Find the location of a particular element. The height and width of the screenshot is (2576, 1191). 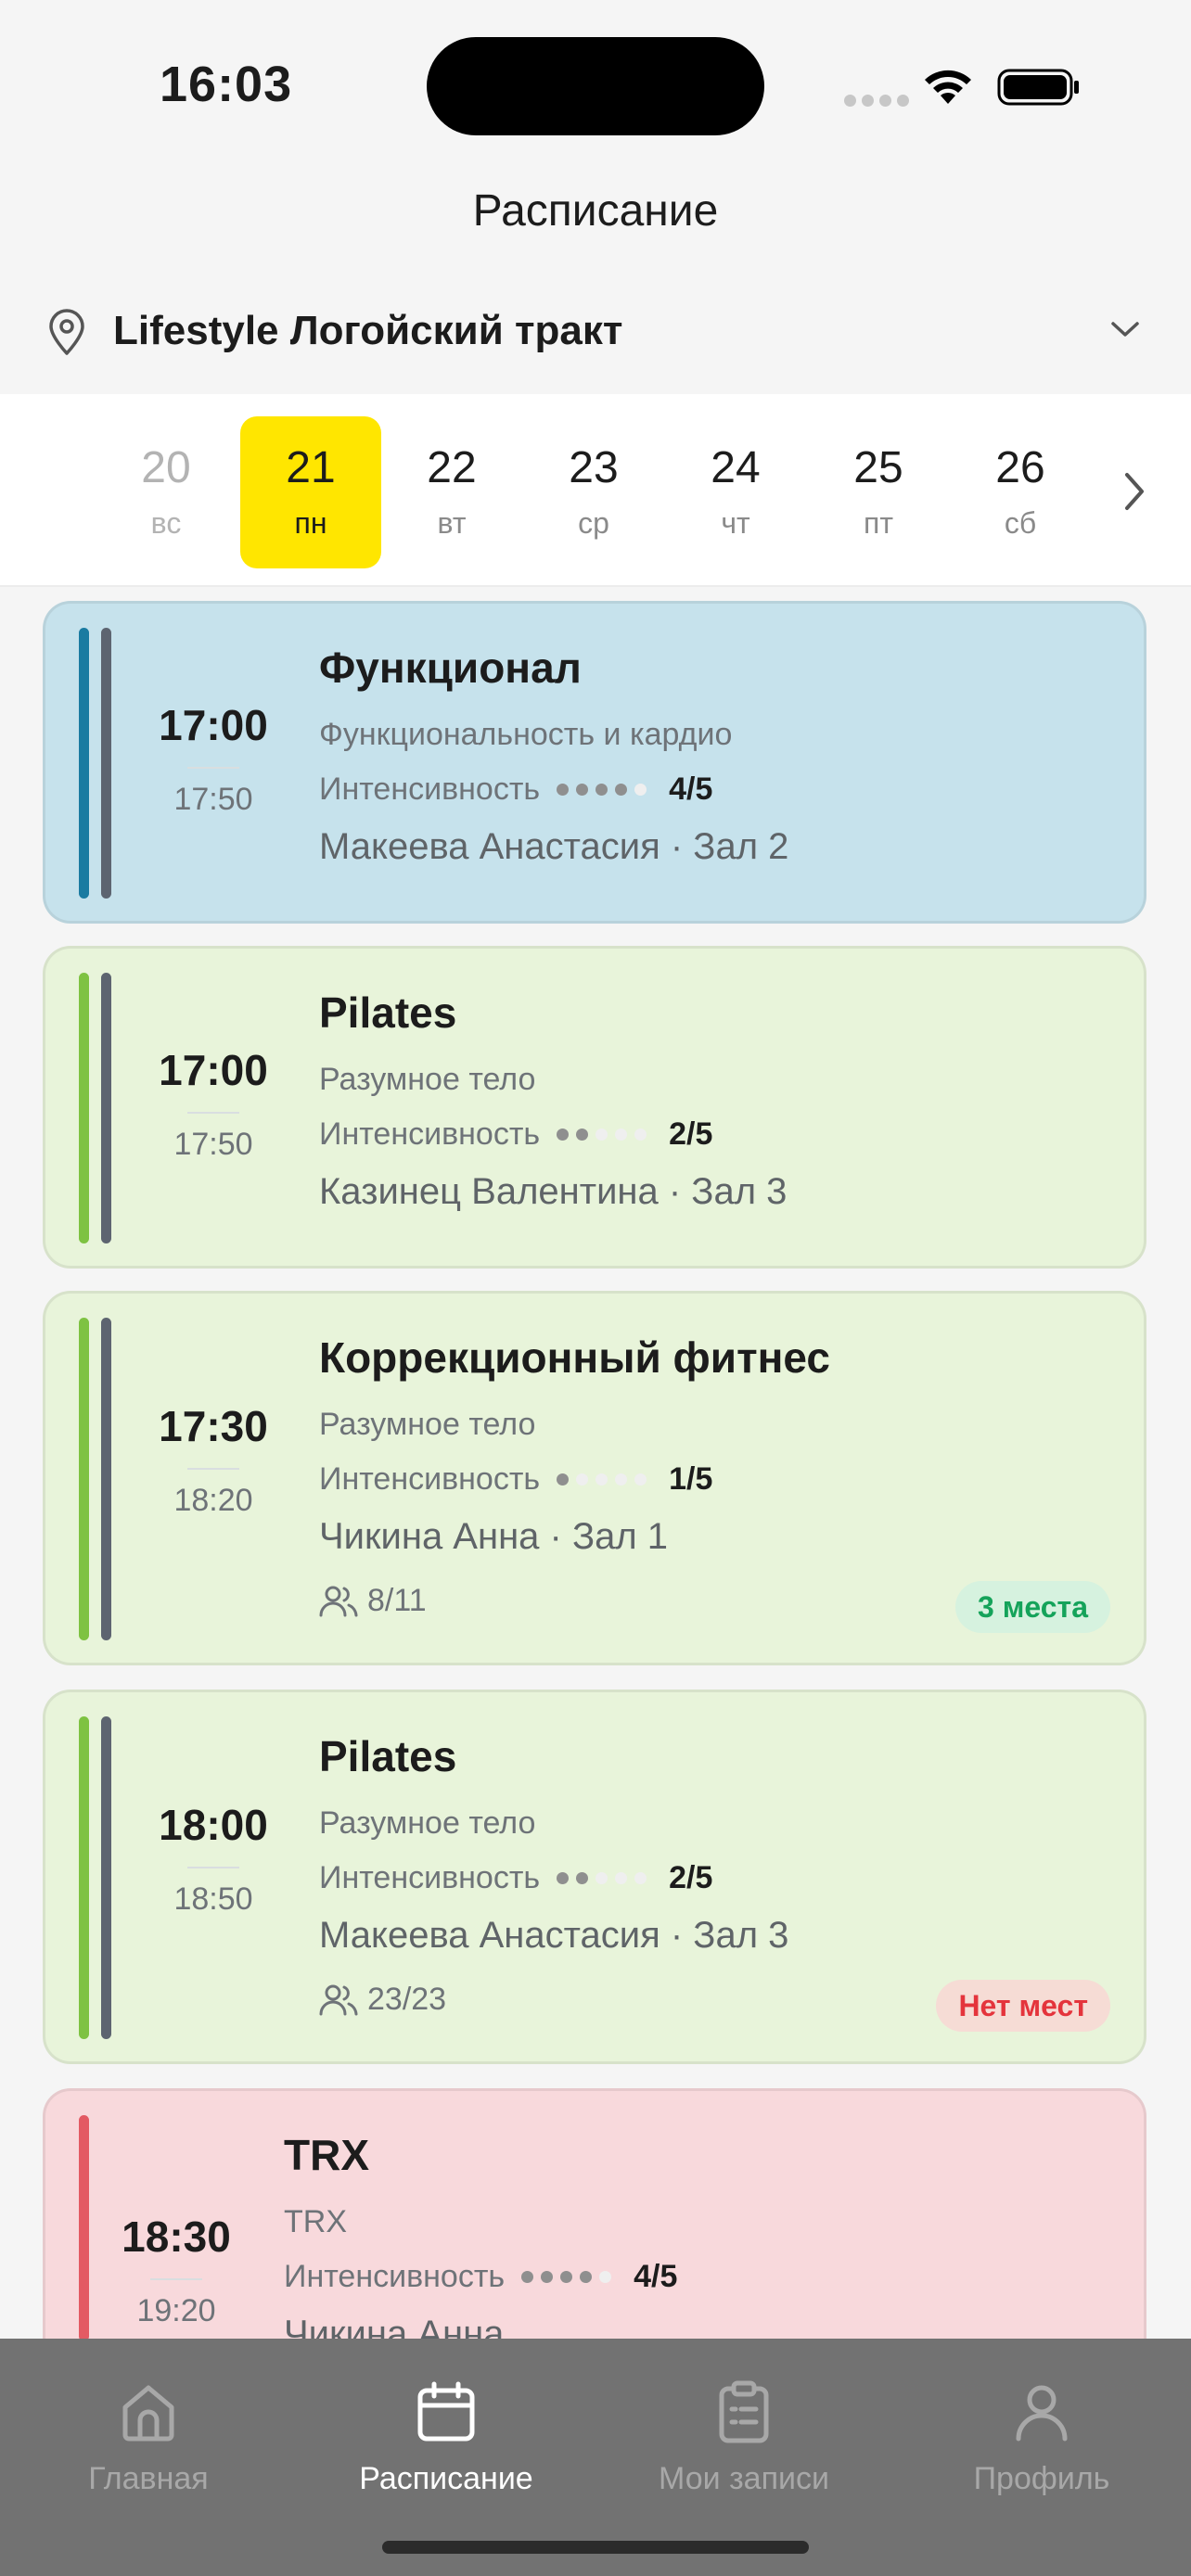

user-icon is located at coordinates (1042, 2413).